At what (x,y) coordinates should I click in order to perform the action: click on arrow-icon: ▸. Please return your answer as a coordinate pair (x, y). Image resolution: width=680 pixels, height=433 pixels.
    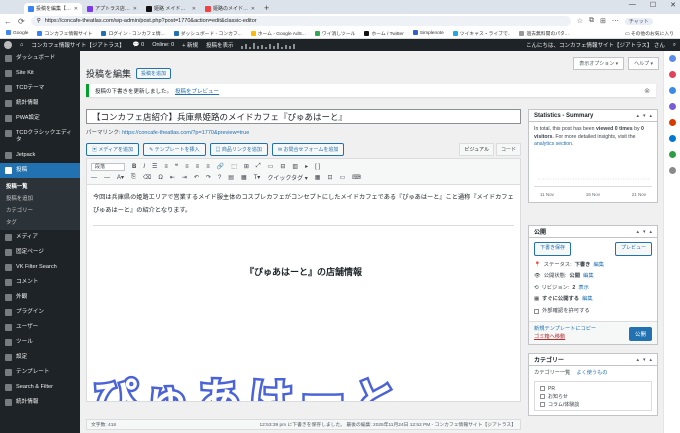
    Looking at the image, I should click on (306, 166).